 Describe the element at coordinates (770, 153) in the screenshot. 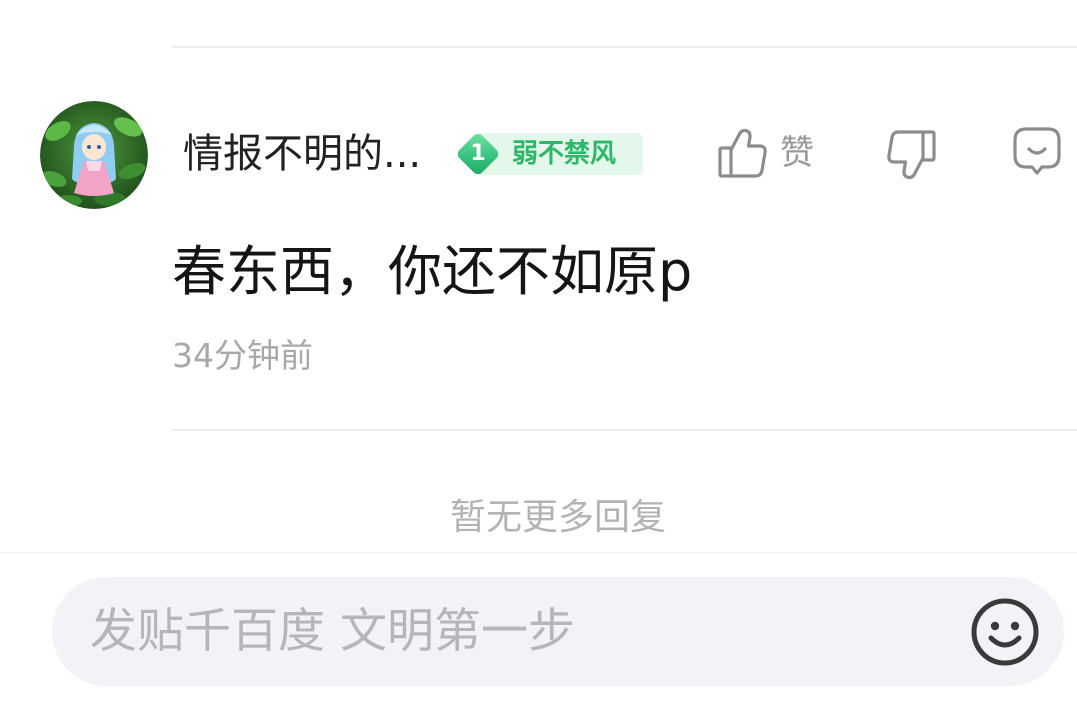

I see `like-button: 赞` at that location.